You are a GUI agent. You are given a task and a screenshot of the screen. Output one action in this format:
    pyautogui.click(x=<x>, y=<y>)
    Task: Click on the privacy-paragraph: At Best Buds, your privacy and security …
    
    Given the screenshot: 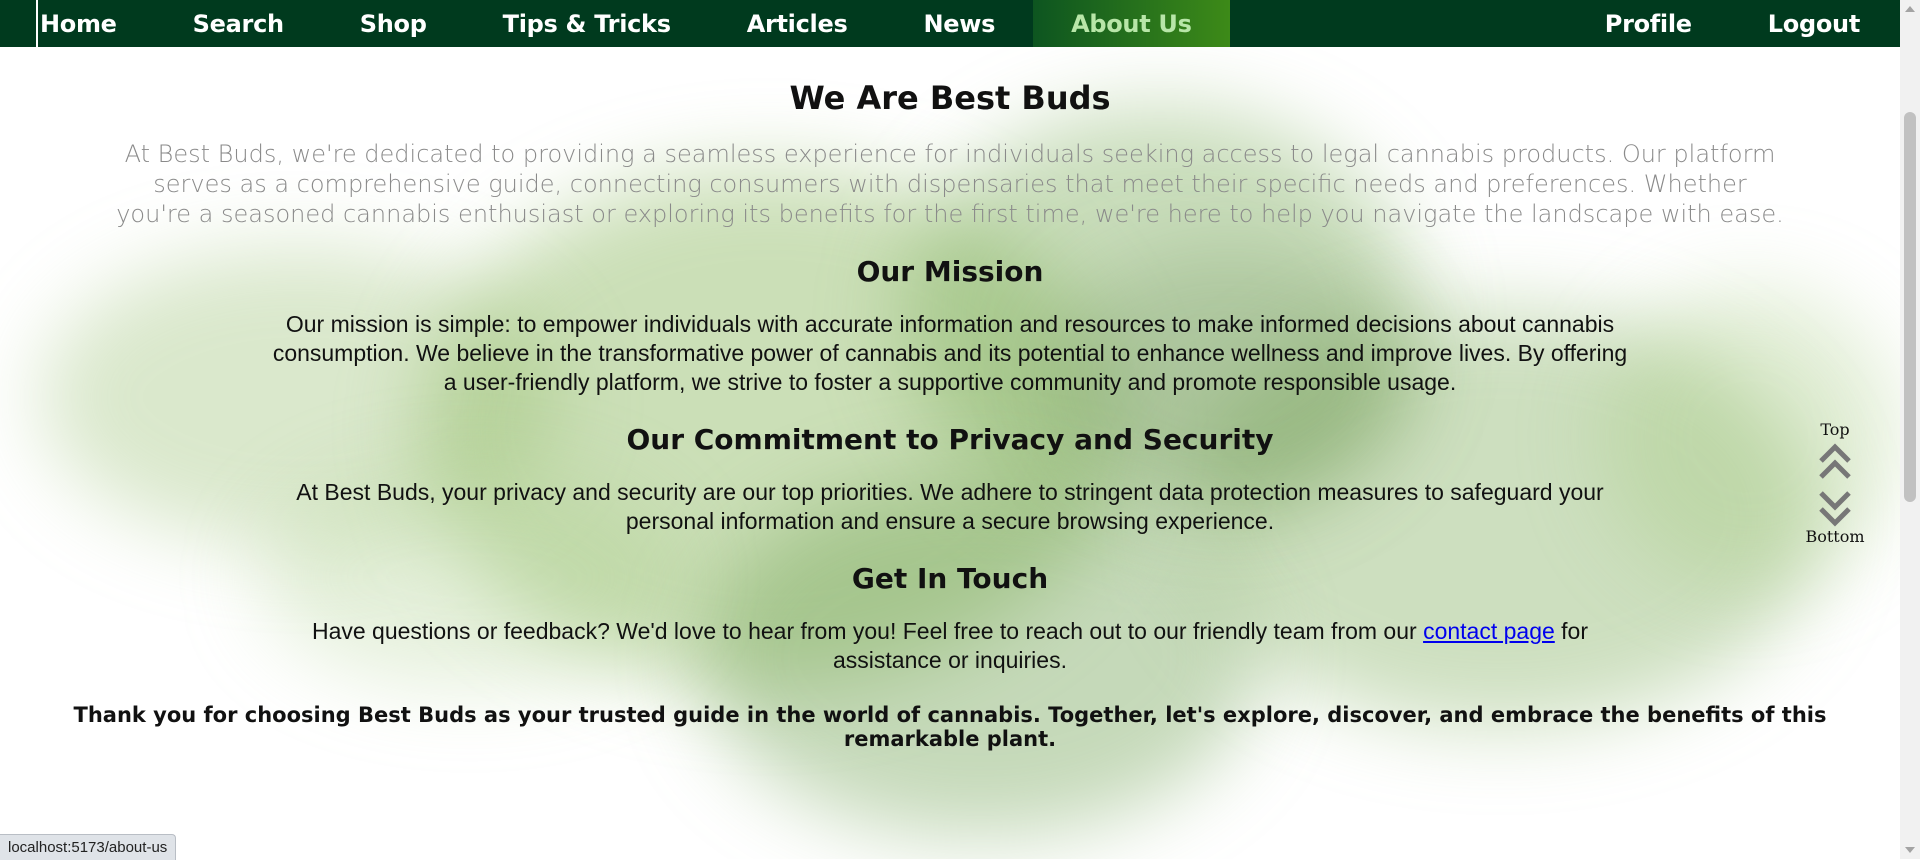 What is the action you would take?
    pyautogui.click(x=950, y=506)
    